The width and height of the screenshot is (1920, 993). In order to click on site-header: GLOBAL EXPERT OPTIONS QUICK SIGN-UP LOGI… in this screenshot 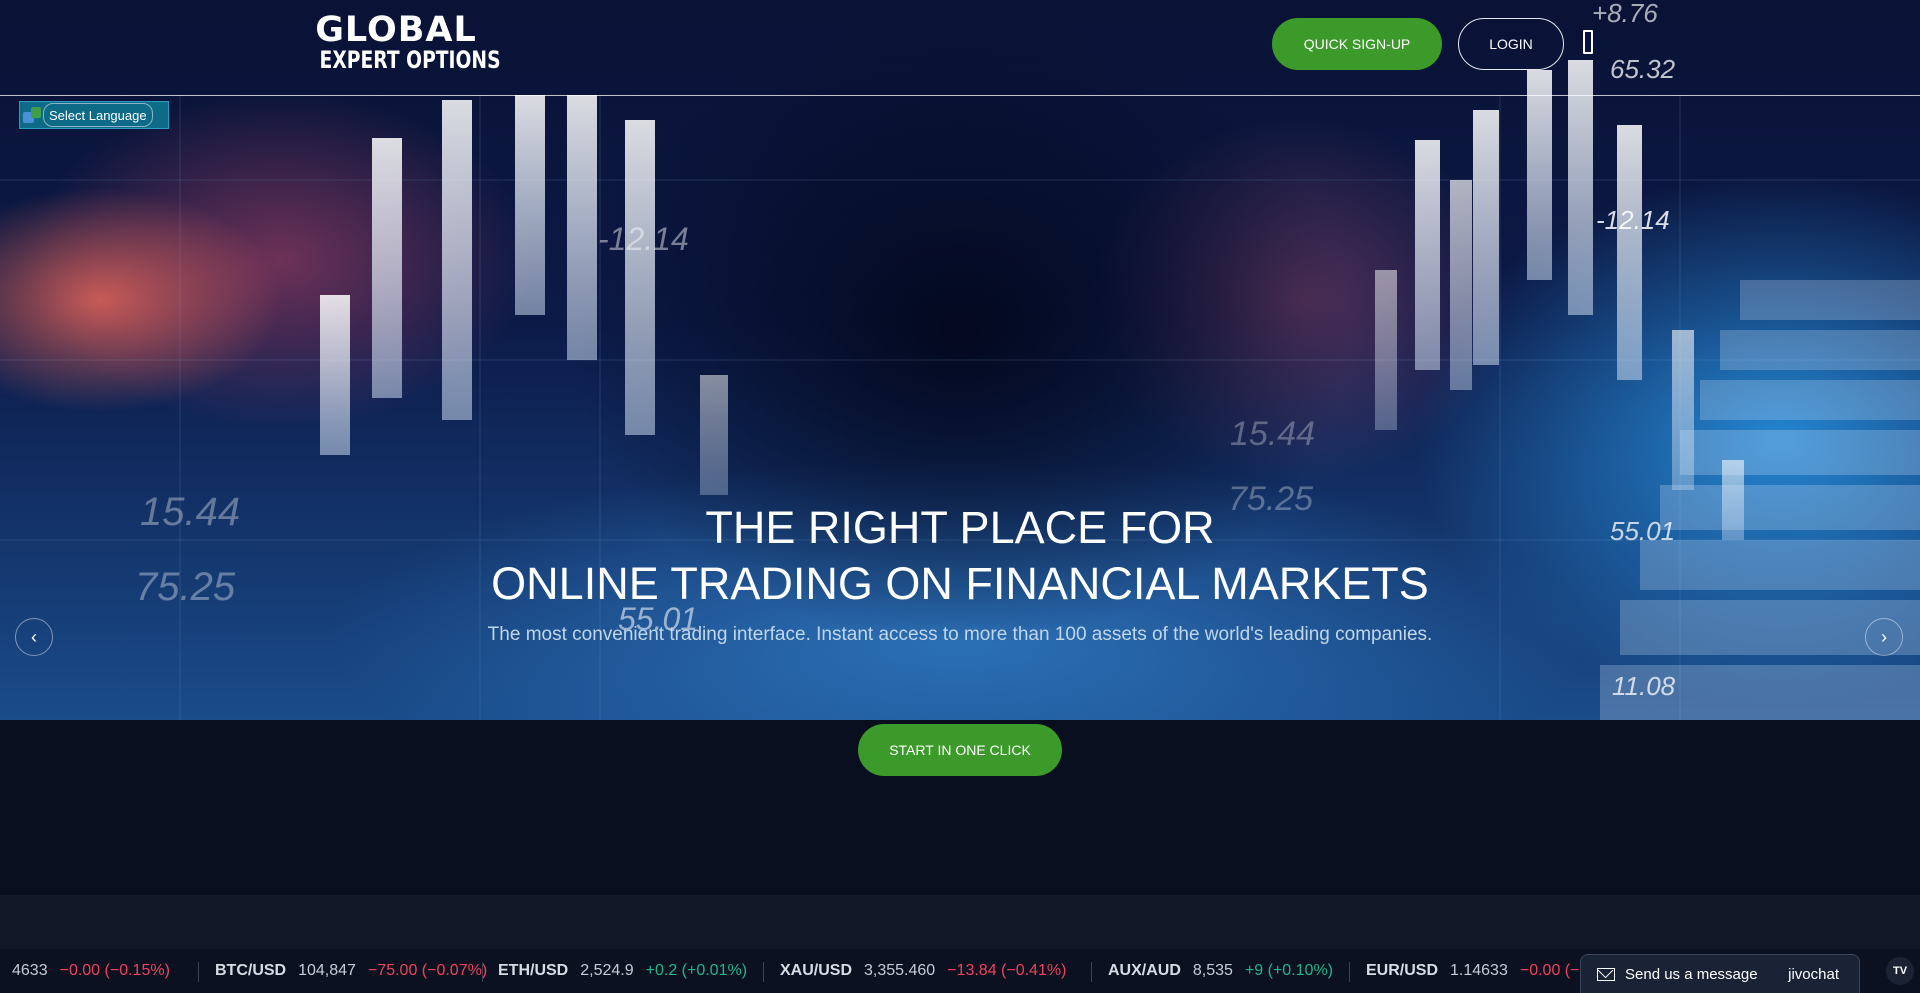, I will do `click(960, 48)`.